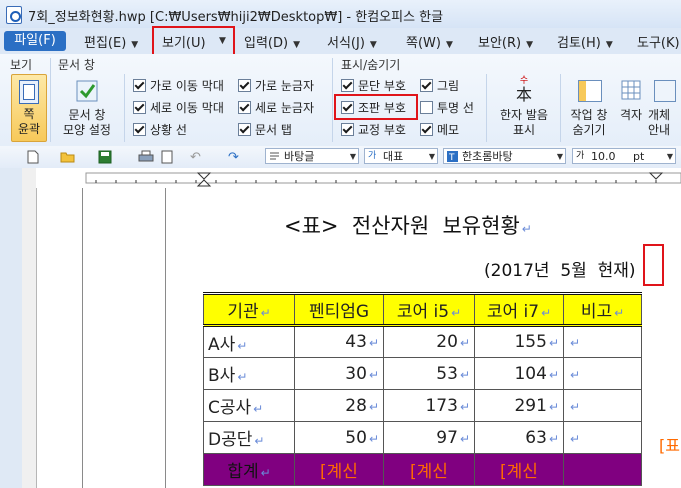  What do you see at coordinates (193, 41) in the screenshot?
I see `view-menu-highlight` at bounding box center [193, 41].